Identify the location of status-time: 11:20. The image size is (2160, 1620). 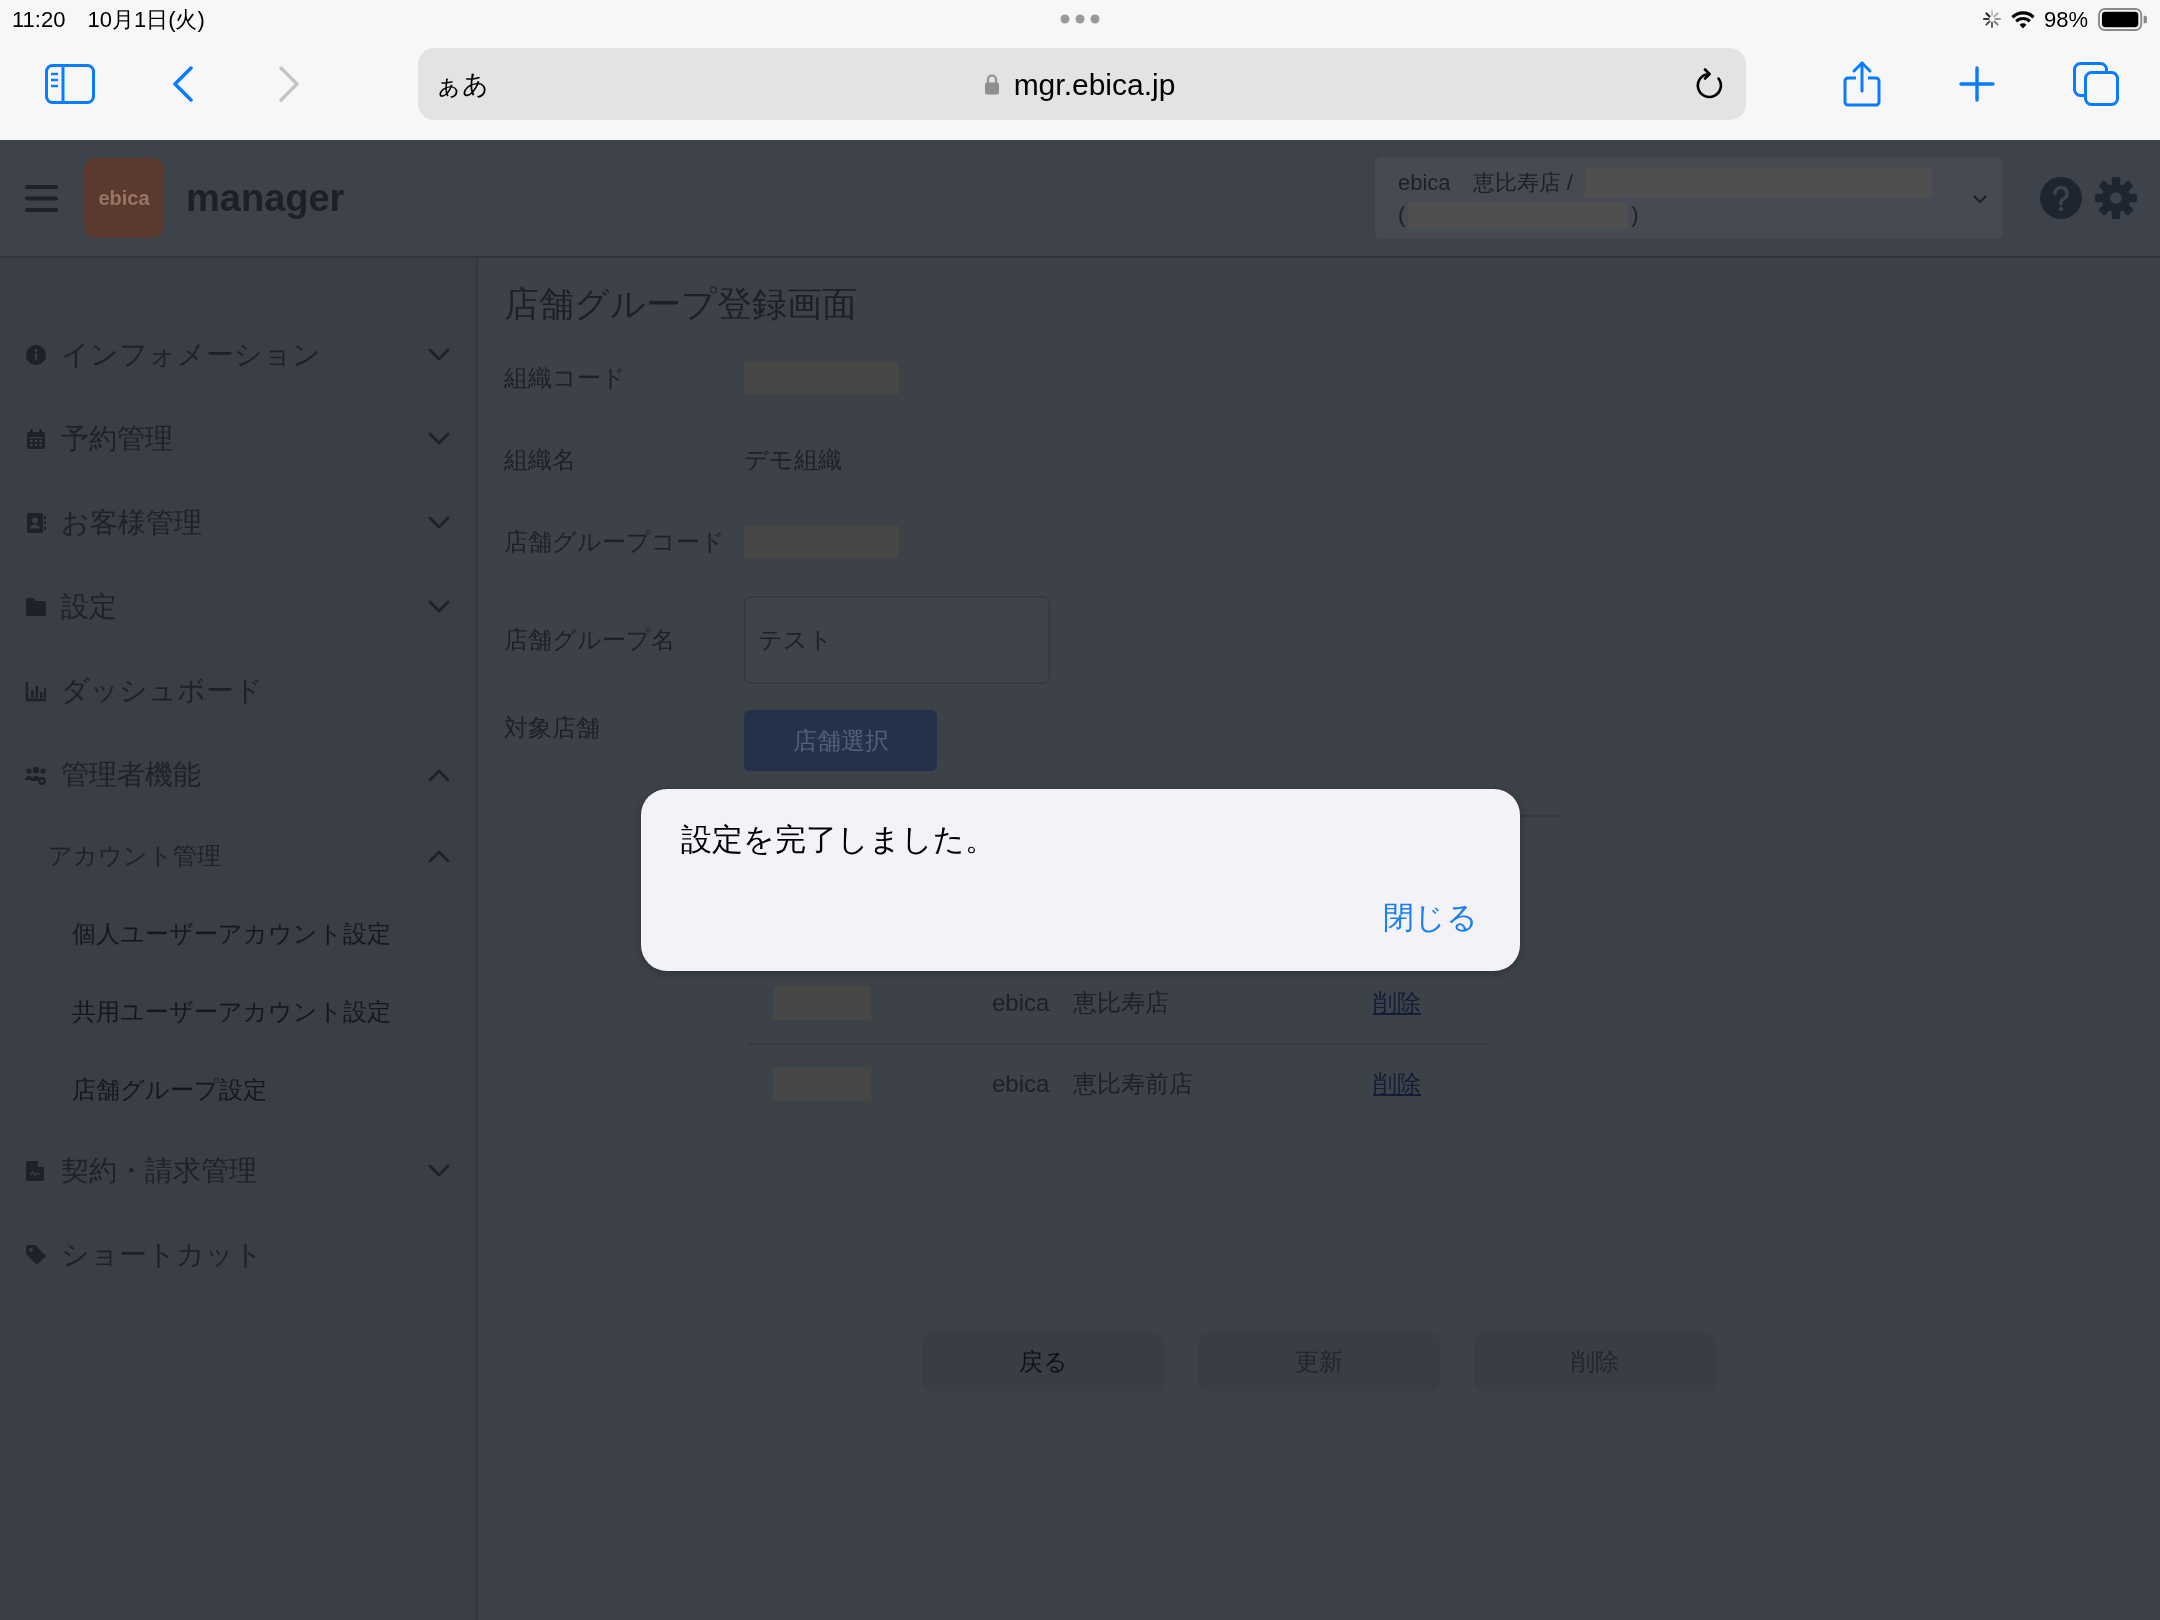
(39, 19).